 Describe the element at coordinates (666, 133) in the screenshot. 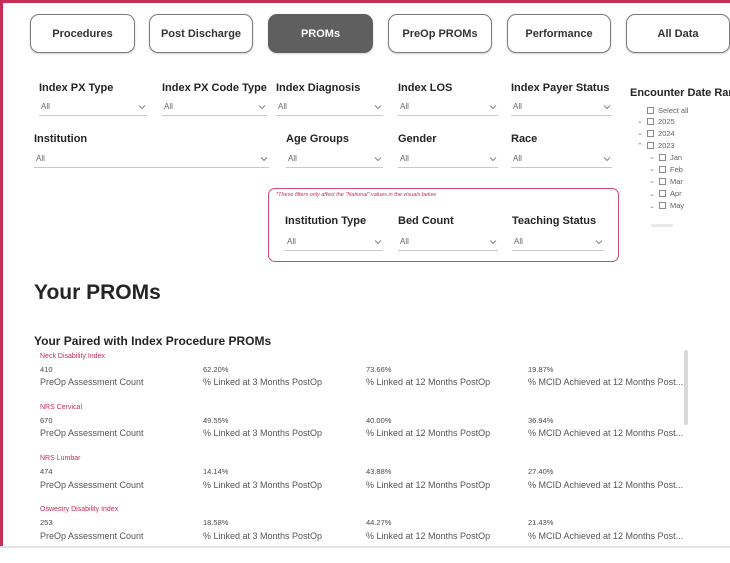

I see `date-item-label: 2024` at that location.